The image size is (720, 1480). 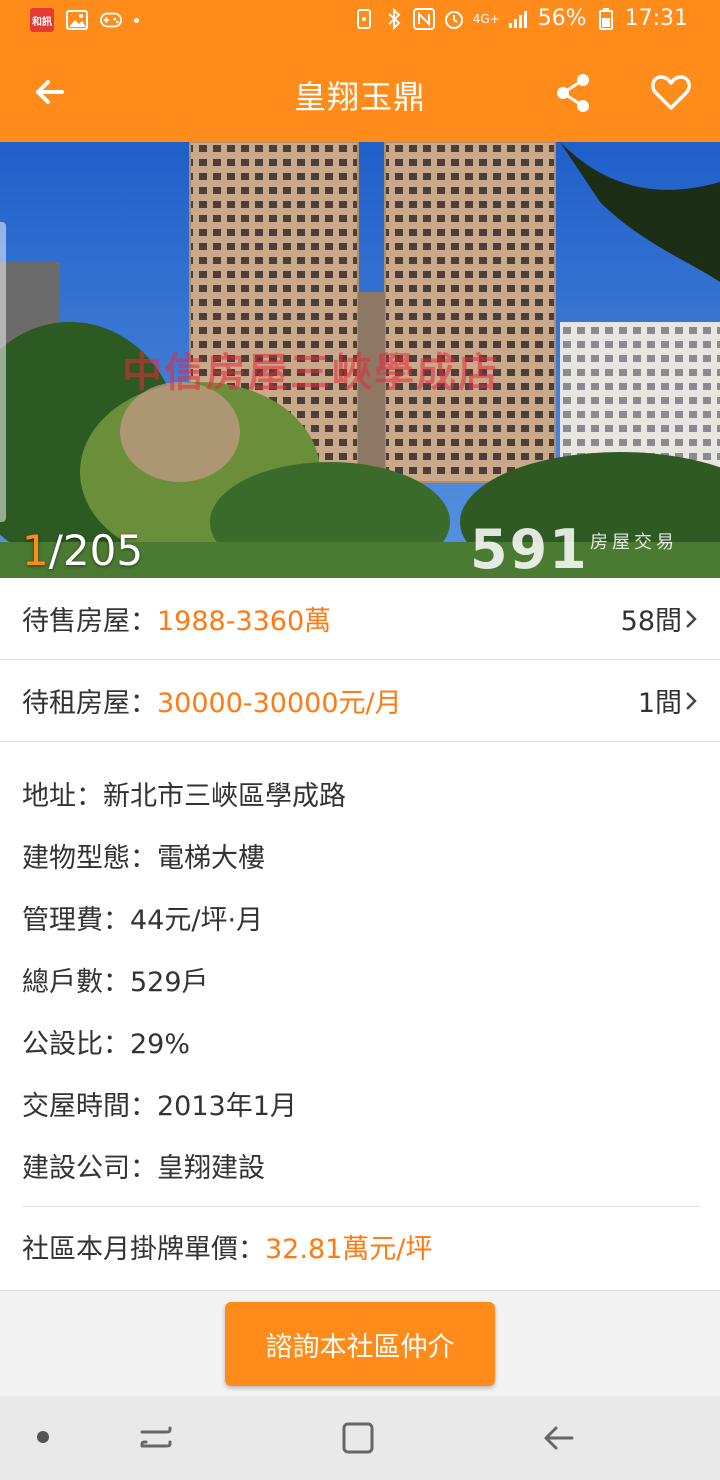 I want to click on clock-time: 17:31, so click(x=656, y=18).